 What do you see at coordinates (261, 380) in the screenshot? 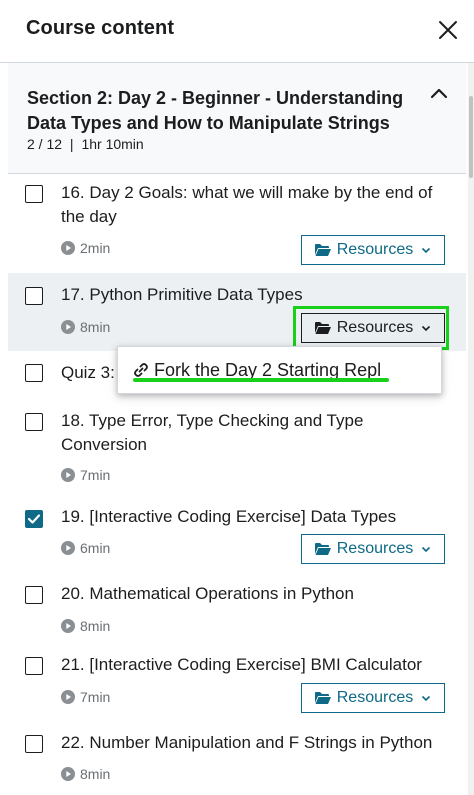
I see `underline-annotation` at bounding box center [261, 380].